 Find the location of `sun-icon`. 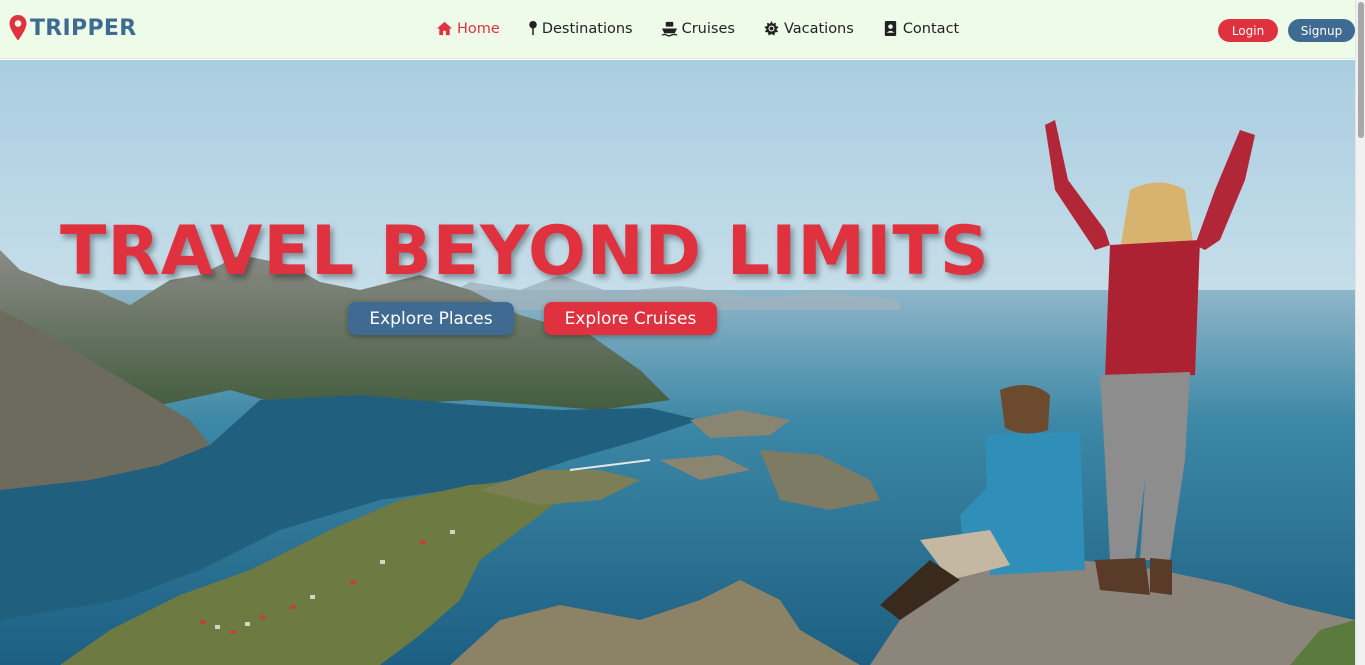

sun-icon is located at coordinates (771, 28).